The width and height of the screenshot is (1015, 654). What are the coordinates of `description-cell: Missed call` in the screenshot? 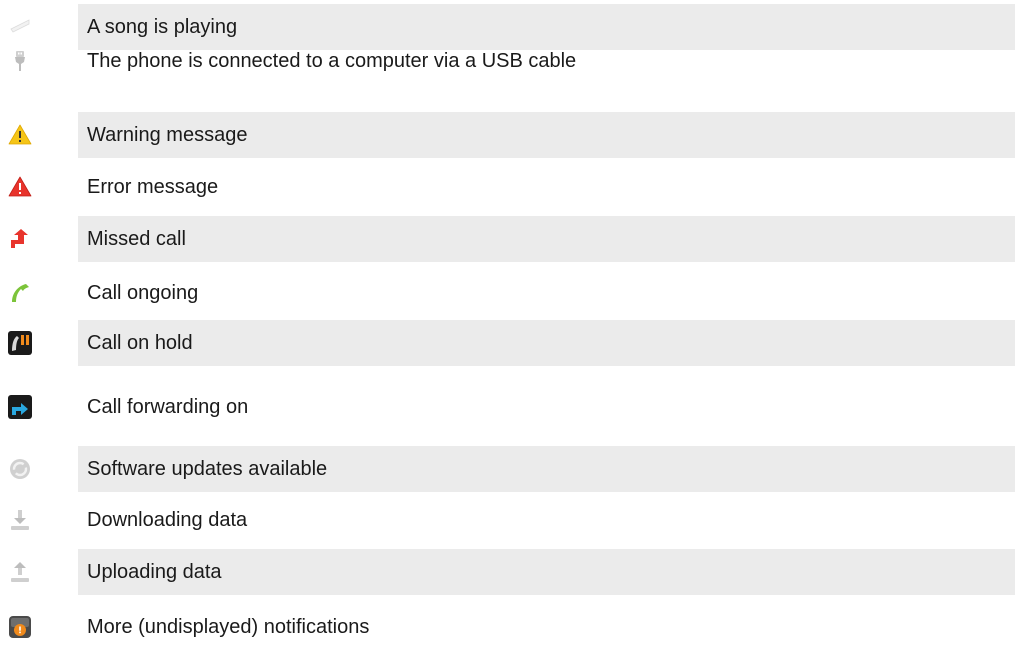 It's located at (546, 239).